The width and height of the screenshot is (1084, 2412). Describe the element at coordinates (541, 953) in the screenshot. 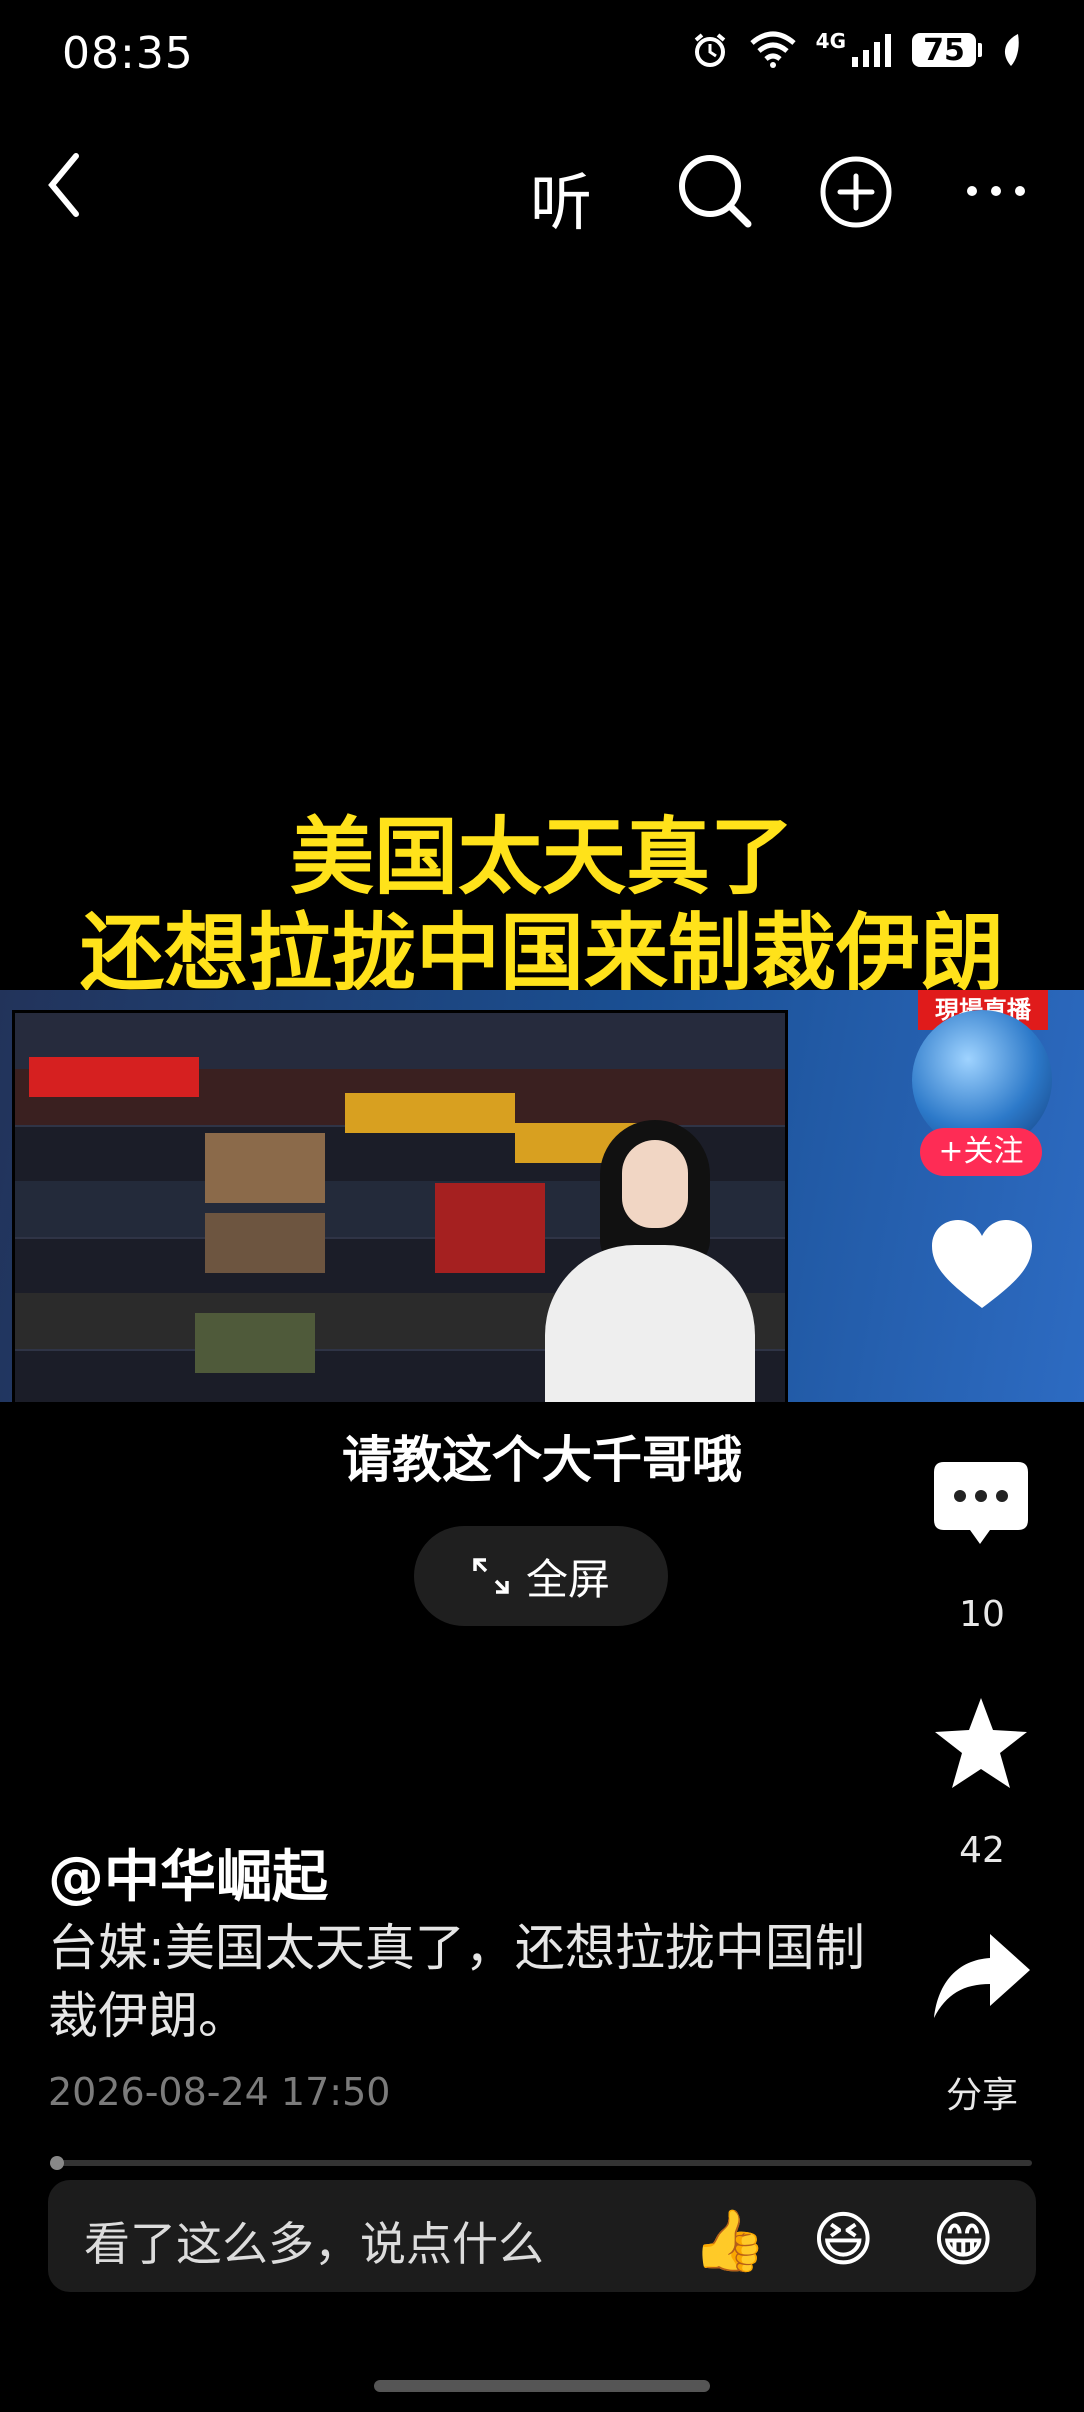

I see `video-headline-line2: 还想拉拢中国来制裁伊朗` at that location.